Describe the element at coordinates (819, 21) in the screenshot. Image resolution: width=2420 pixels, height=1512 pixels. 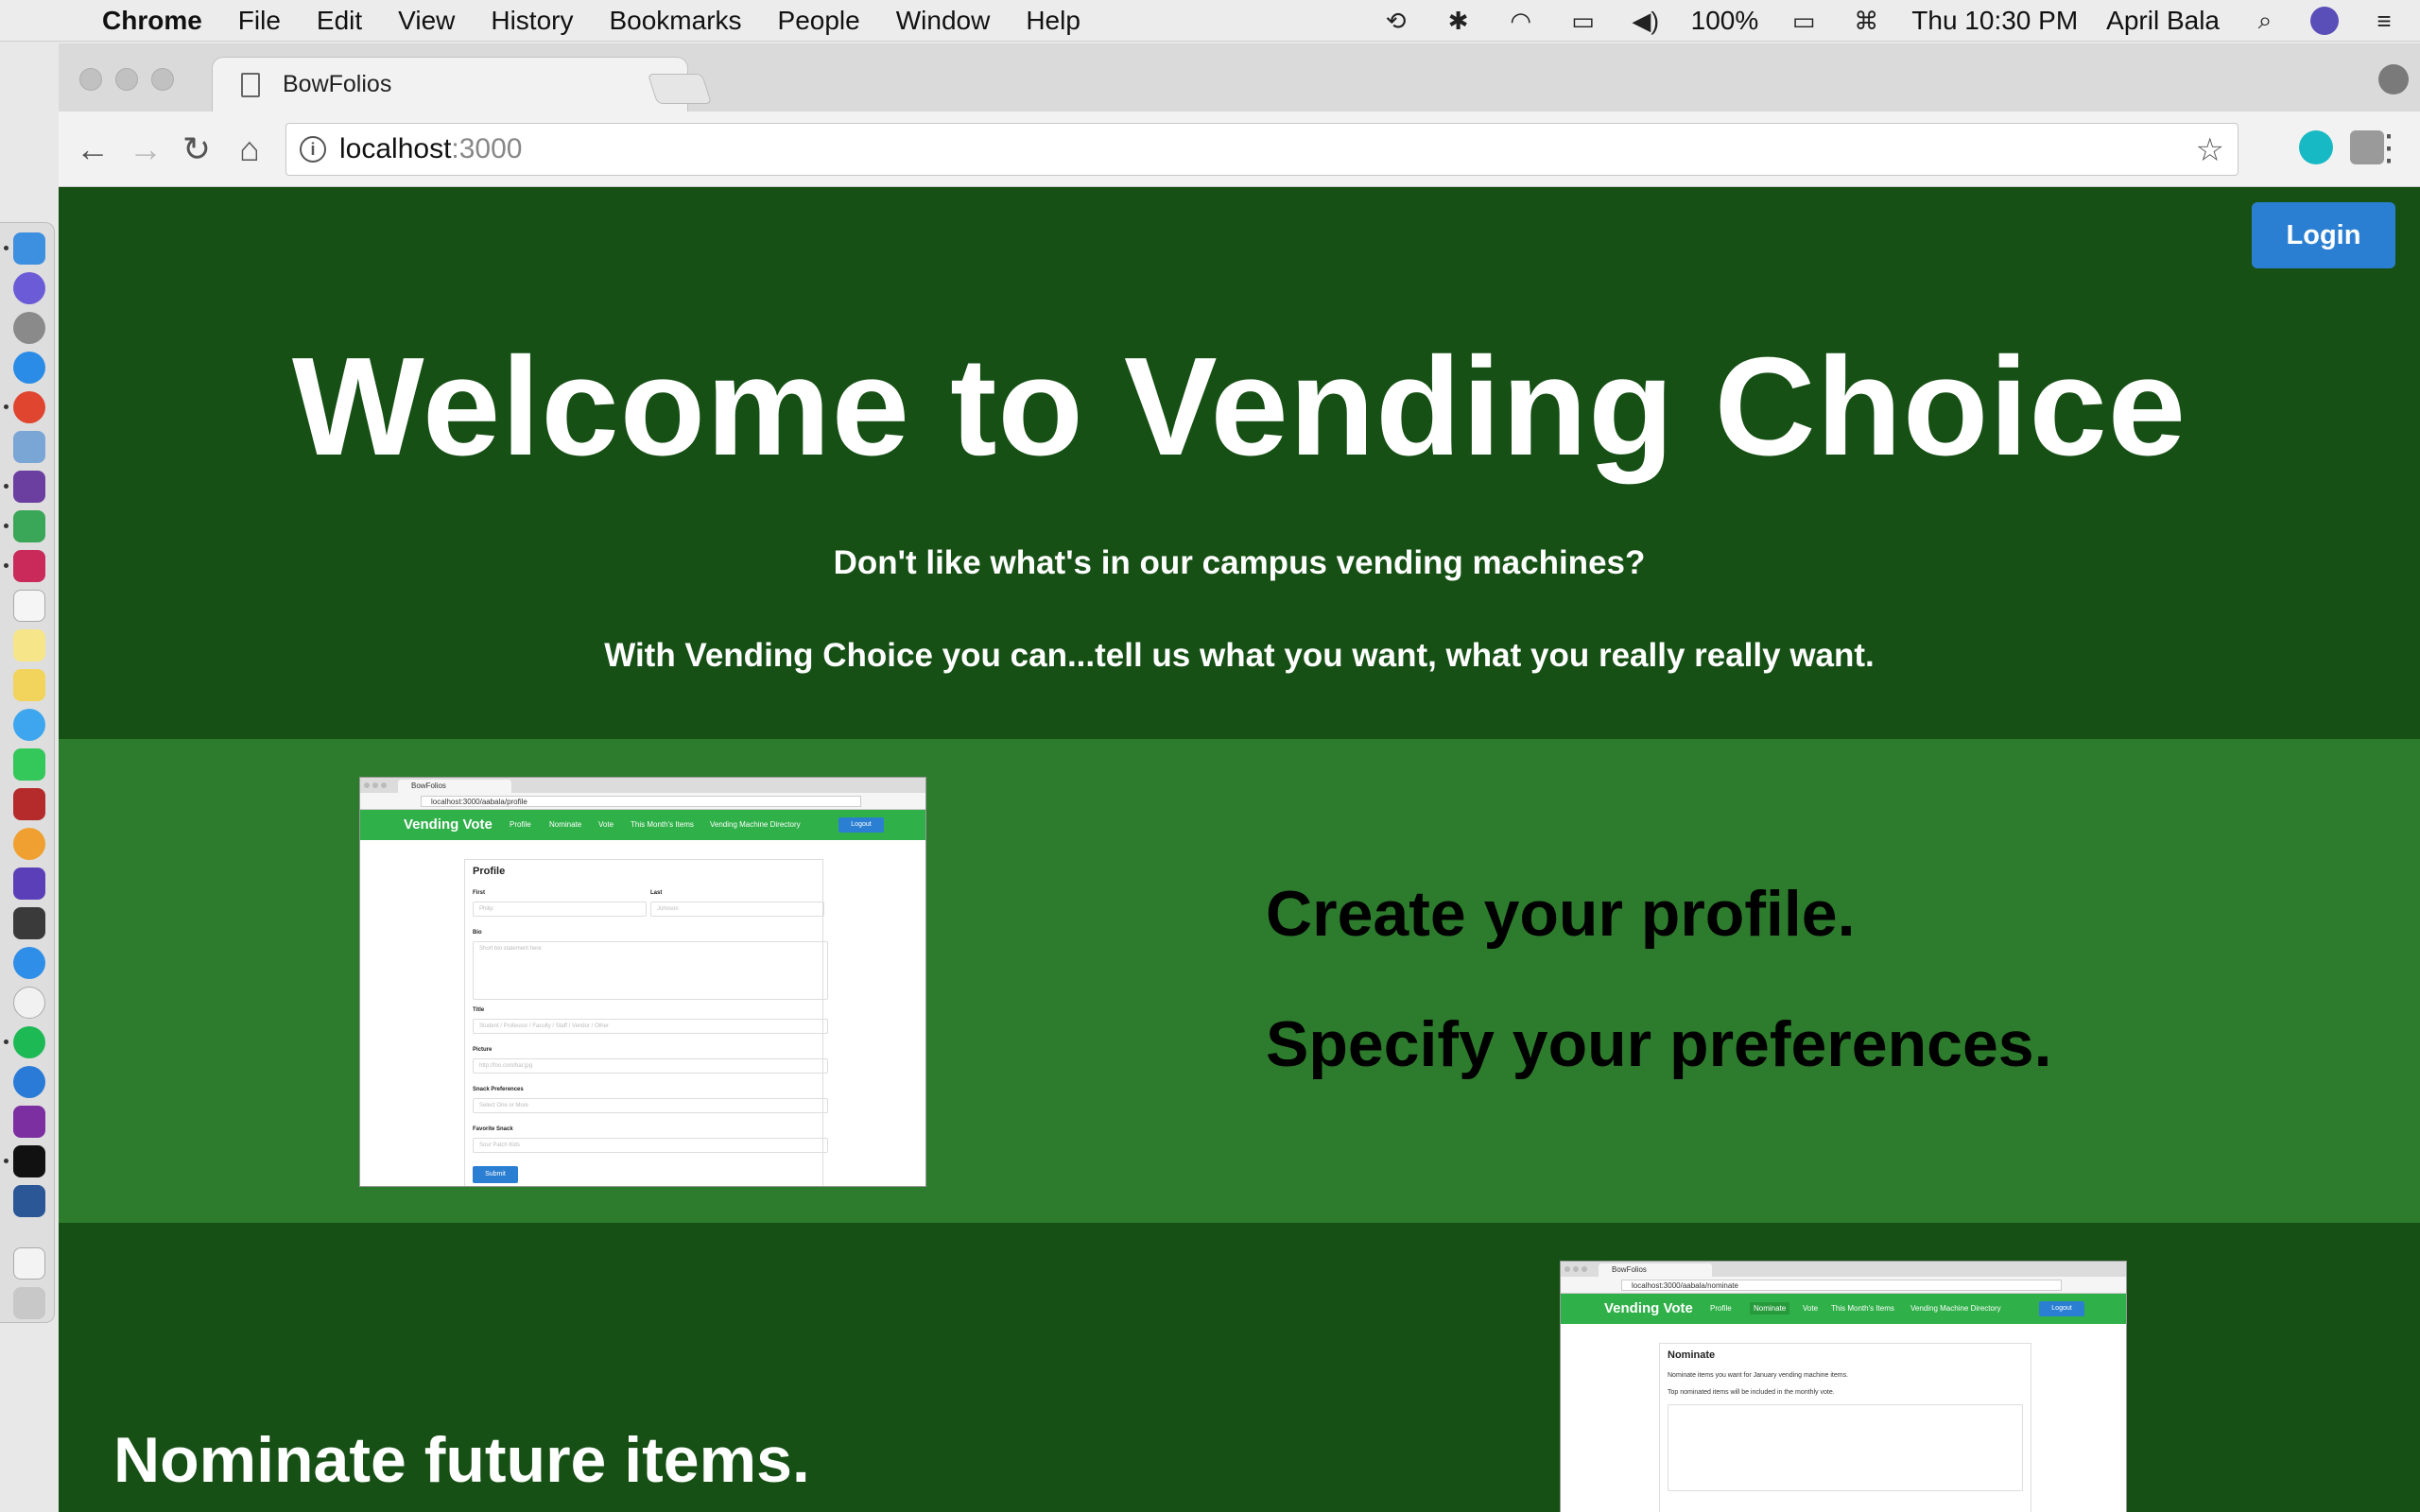
I see `menu-people: People` at that location.